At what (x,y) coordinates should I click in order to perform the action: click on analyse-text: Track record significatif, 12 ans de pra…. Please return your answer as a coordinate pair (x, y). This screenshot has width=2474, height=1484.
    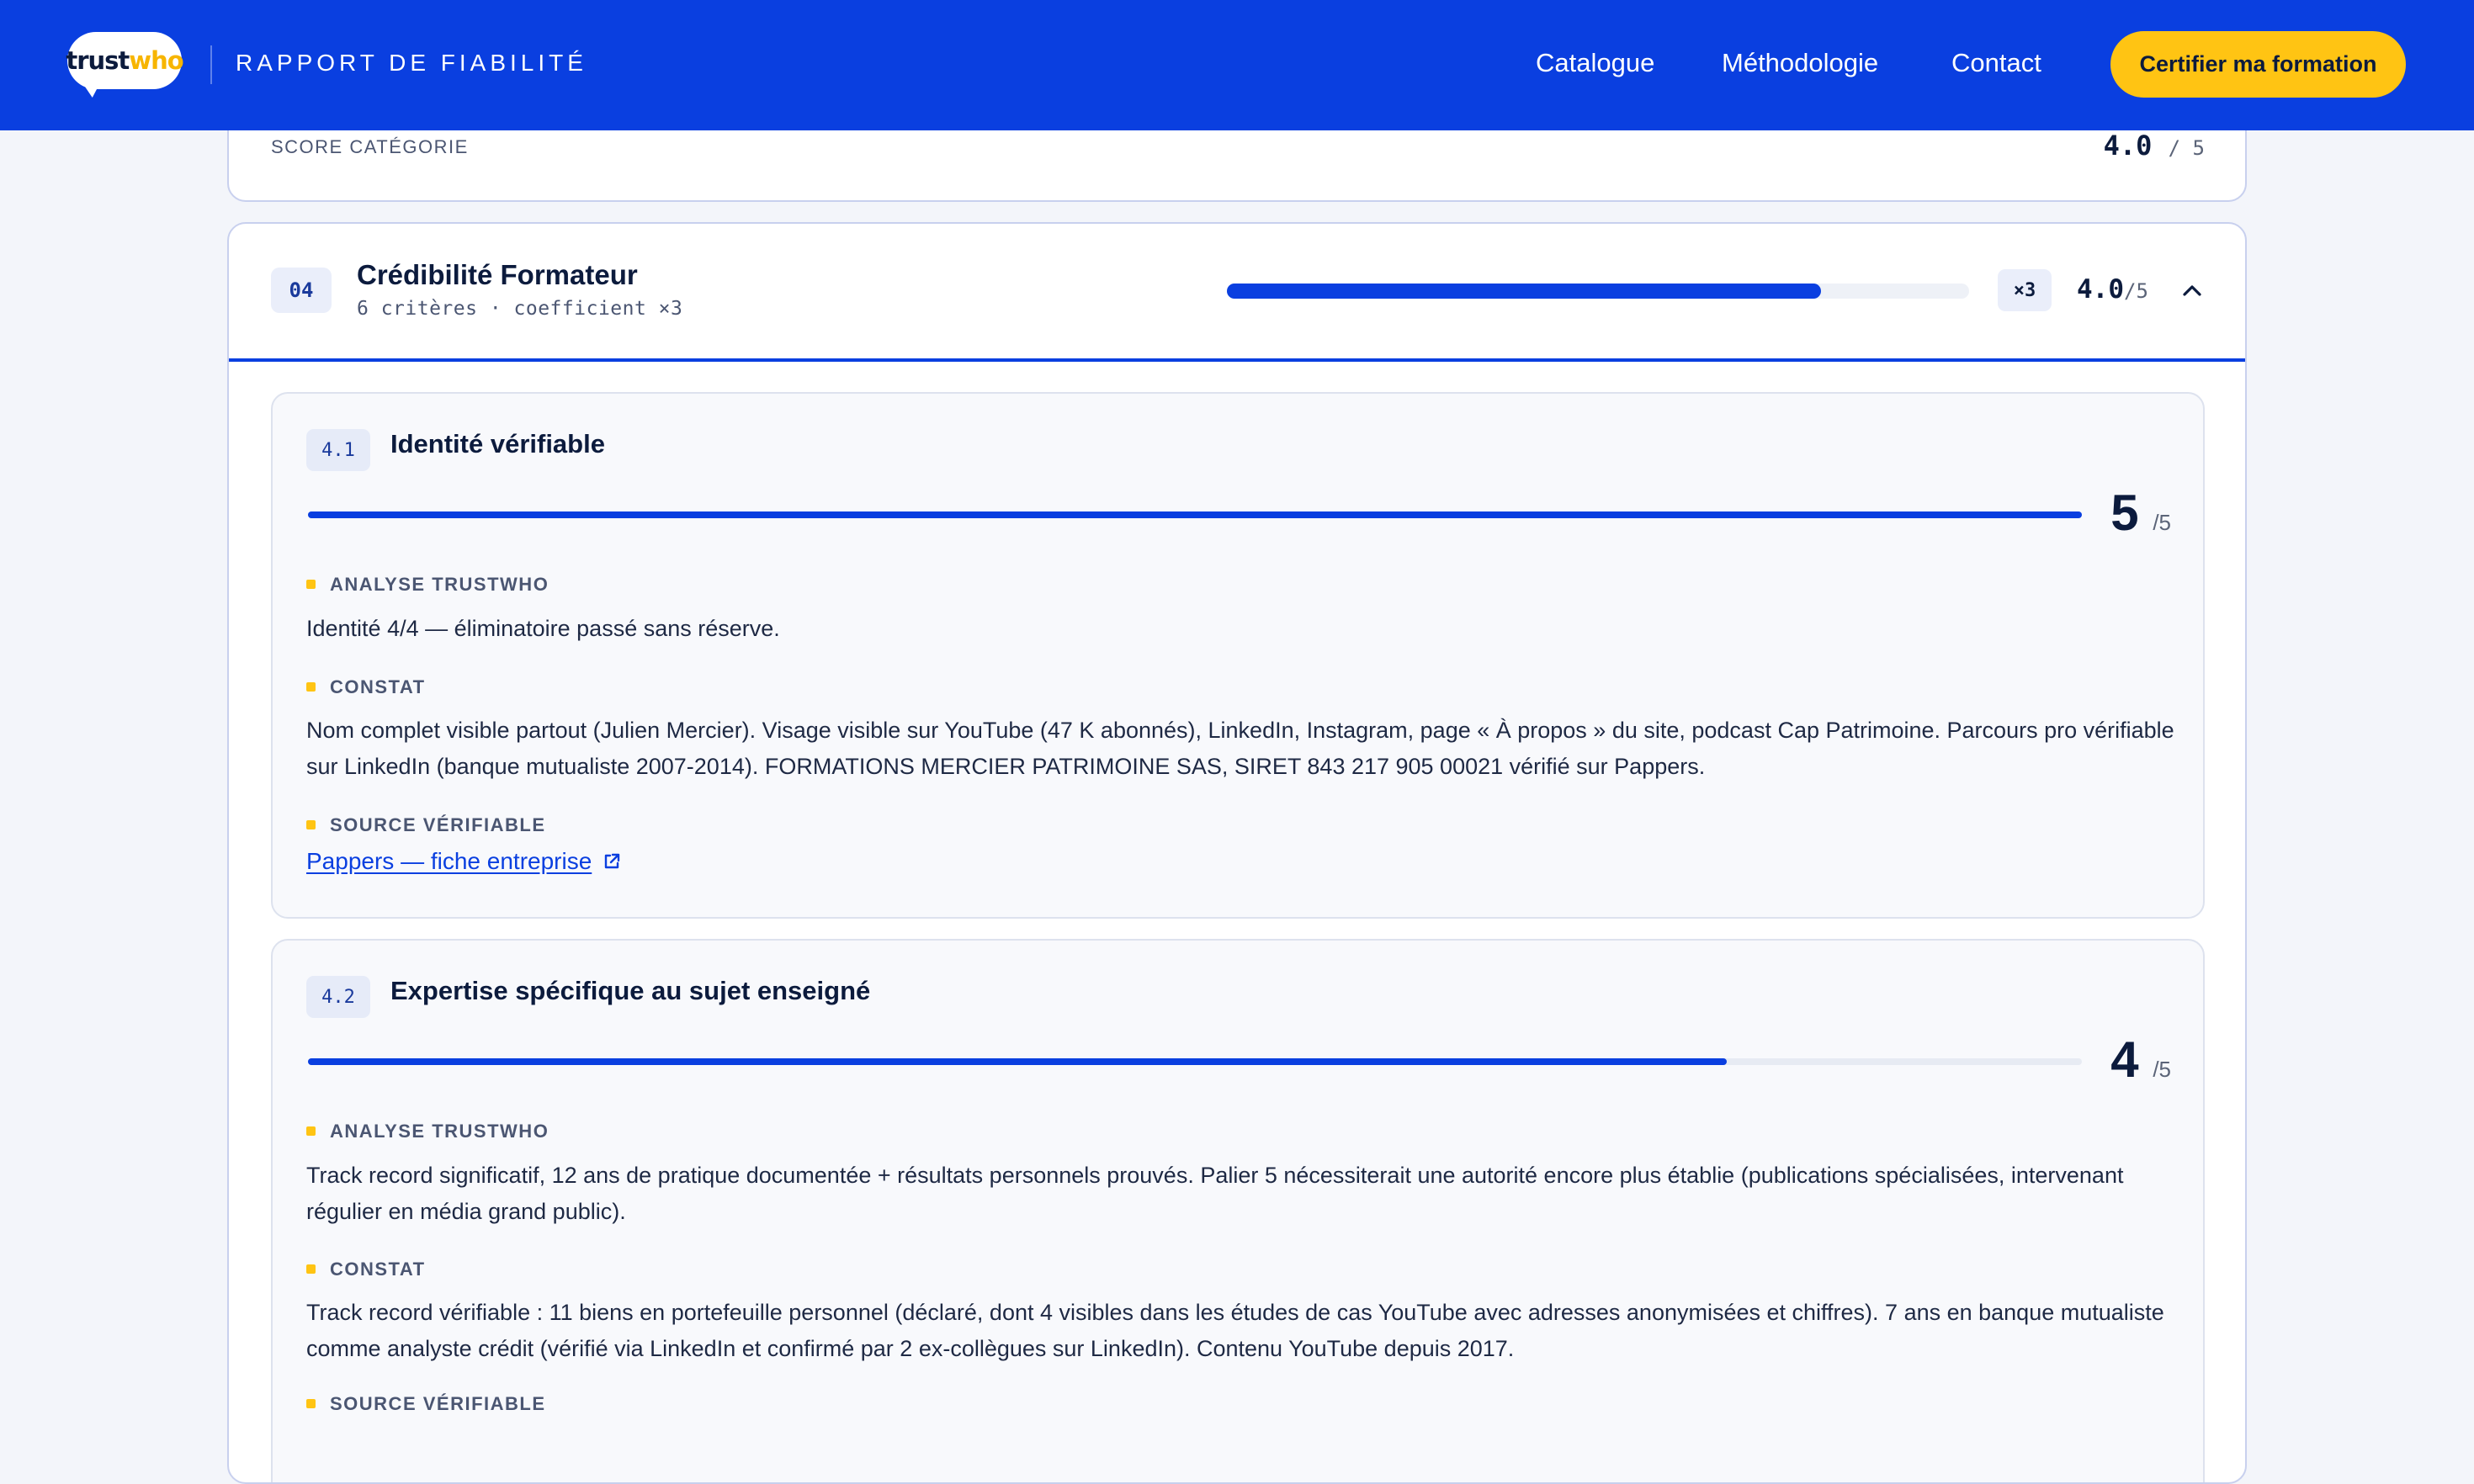
    Looking at the image, I should click on (1215, 1193).